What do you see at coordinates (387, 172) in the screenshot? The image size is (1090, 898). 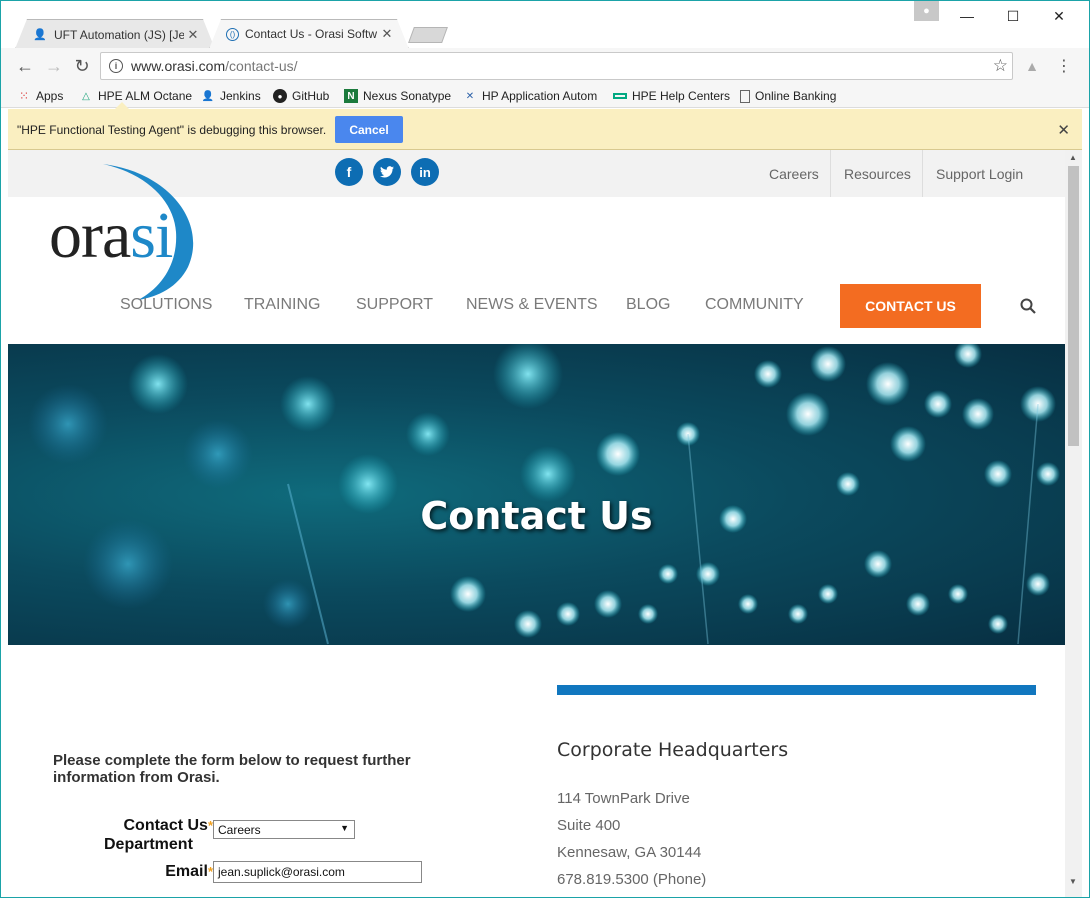 I see `twitter-icon` at bounding box center [387, 172].